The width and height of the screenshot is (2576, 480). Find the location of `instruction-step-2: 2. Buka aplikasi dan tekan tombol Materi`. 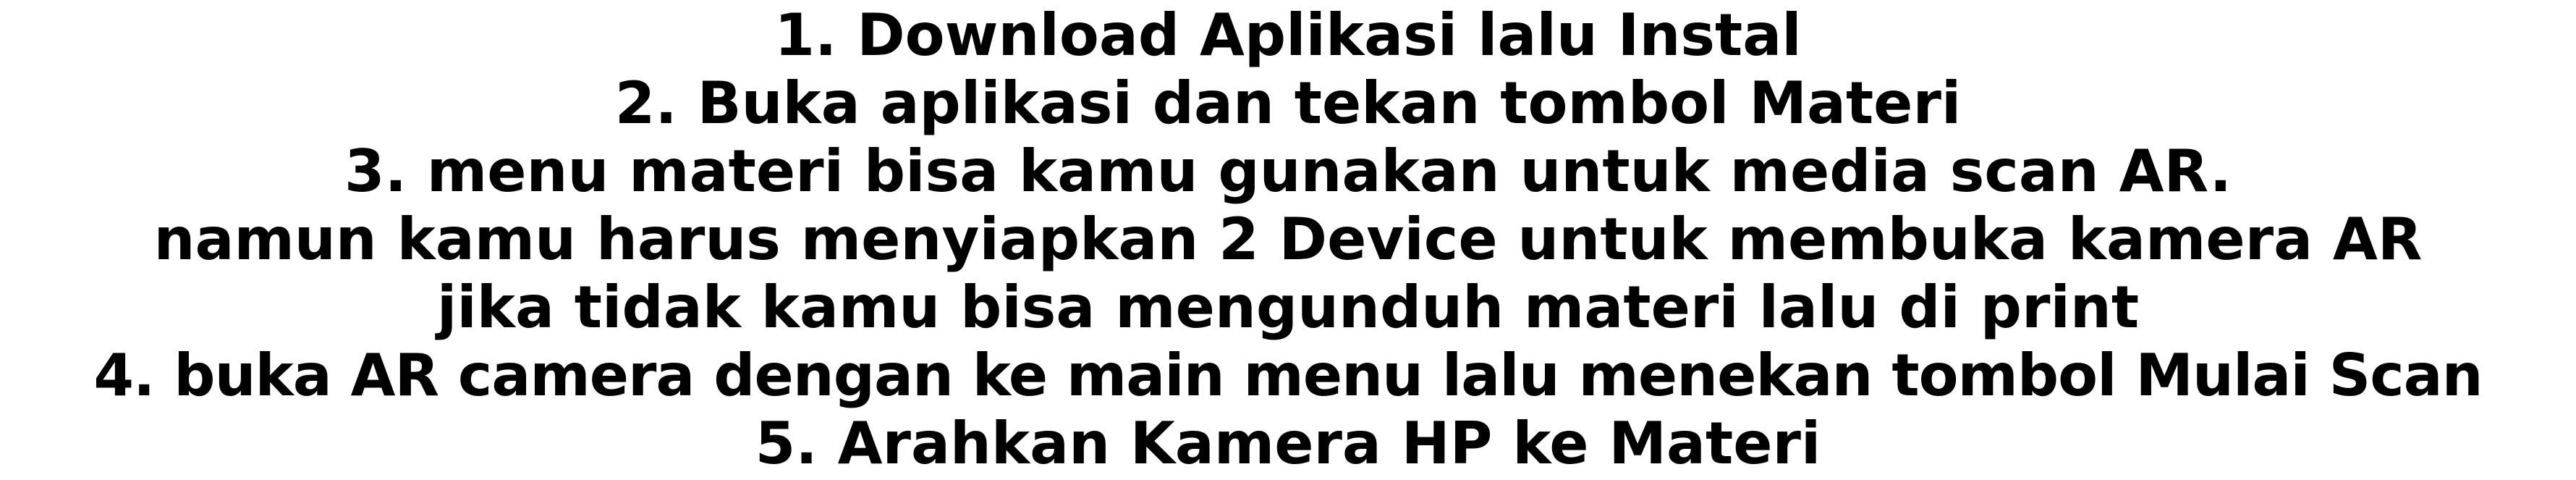

instruction-step-2: 2. Buka aplikasi dan tekan tombol Materi is located at coordinates (1288, 104).